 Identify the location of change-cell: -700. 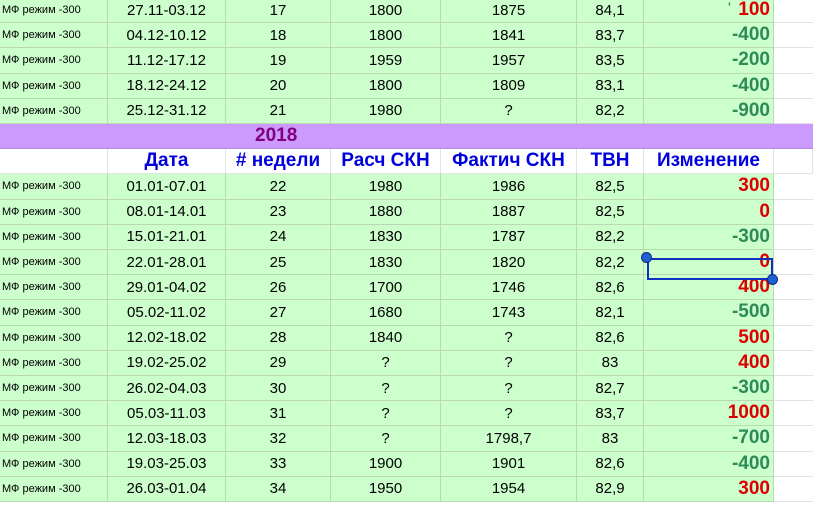
(709, 439).